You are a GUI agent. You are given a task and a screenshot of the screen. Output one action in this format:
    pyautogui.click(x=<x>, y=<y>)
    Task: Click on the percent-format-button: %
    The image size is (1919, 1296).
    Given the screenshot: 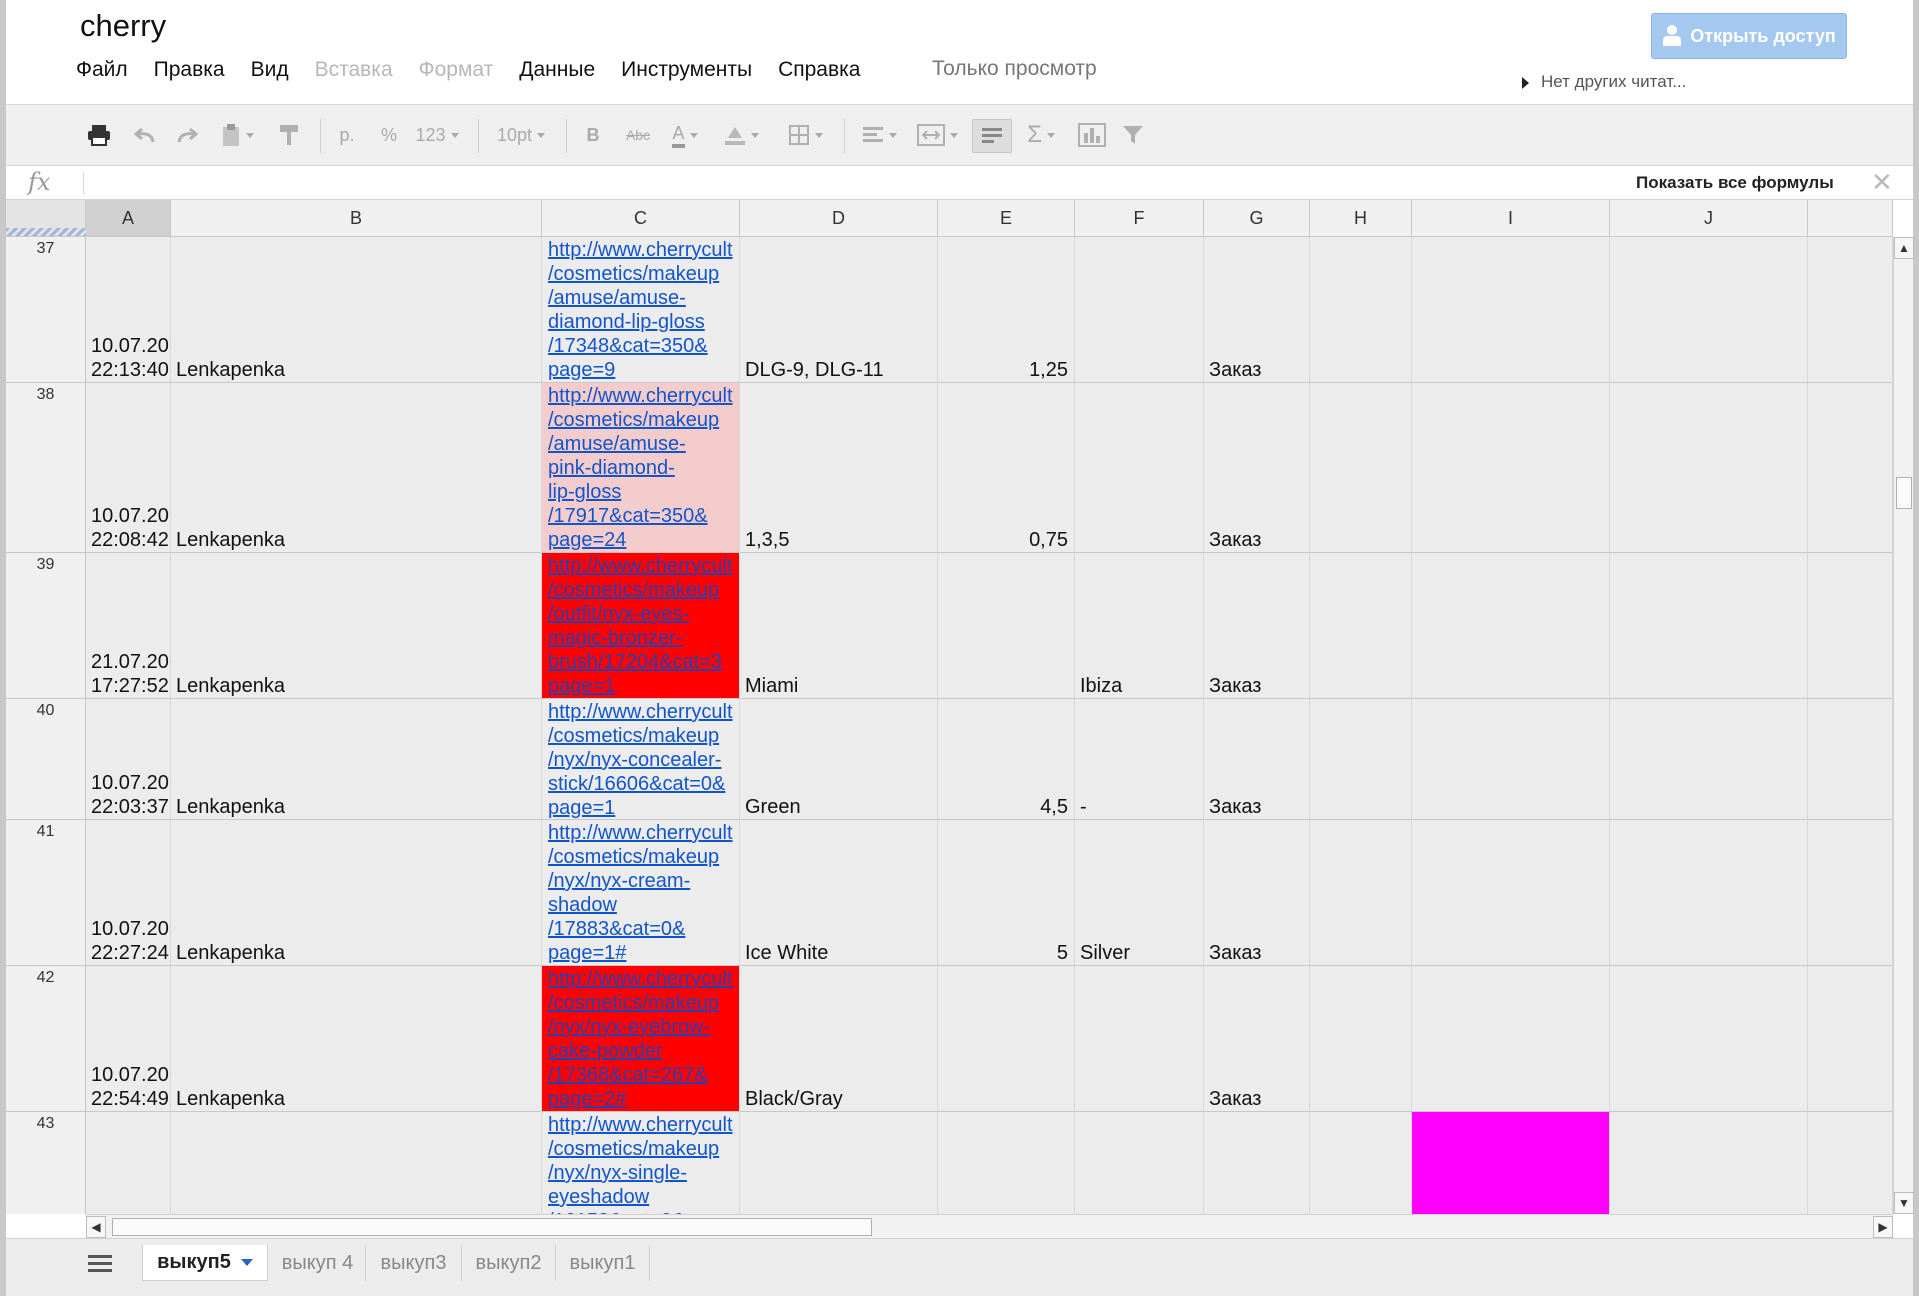 What is the action you would take?
    pyautogui.click(x=389, y=135)
    